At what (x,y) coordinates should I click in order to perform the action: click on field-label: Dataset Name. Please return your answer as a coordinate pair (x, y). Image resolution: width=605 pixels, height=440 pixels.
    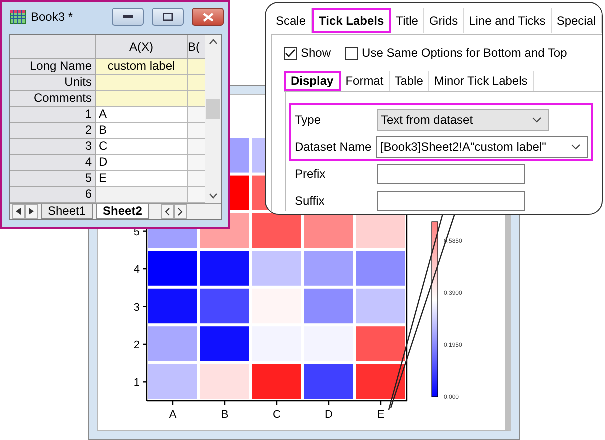
    Looking at the image, I should click on (334, 147).